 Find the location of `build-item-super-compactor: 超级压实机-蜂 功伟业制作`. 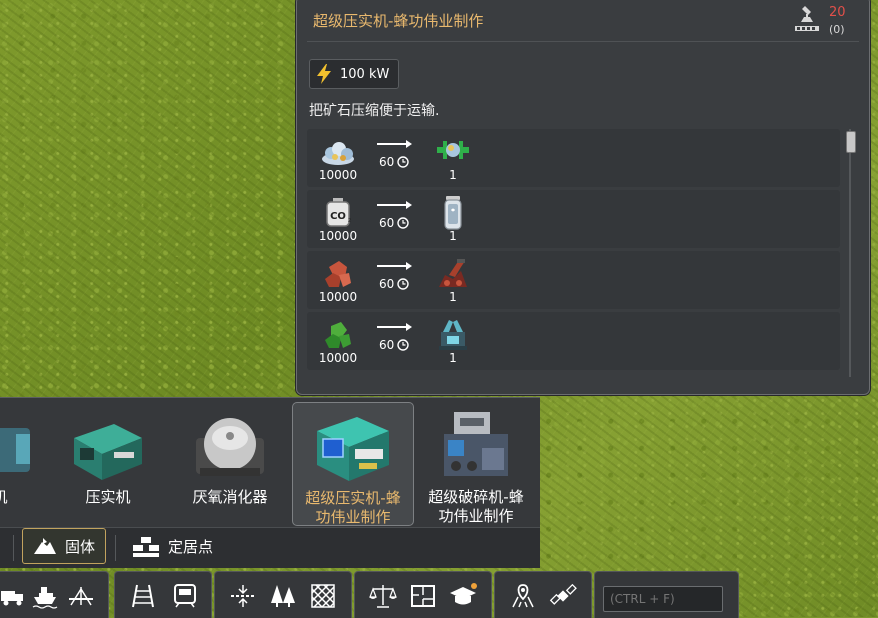

build-item-super-compactor: 超级压实机-蜂 功伟业制作 is located at coordinates (353, 464).